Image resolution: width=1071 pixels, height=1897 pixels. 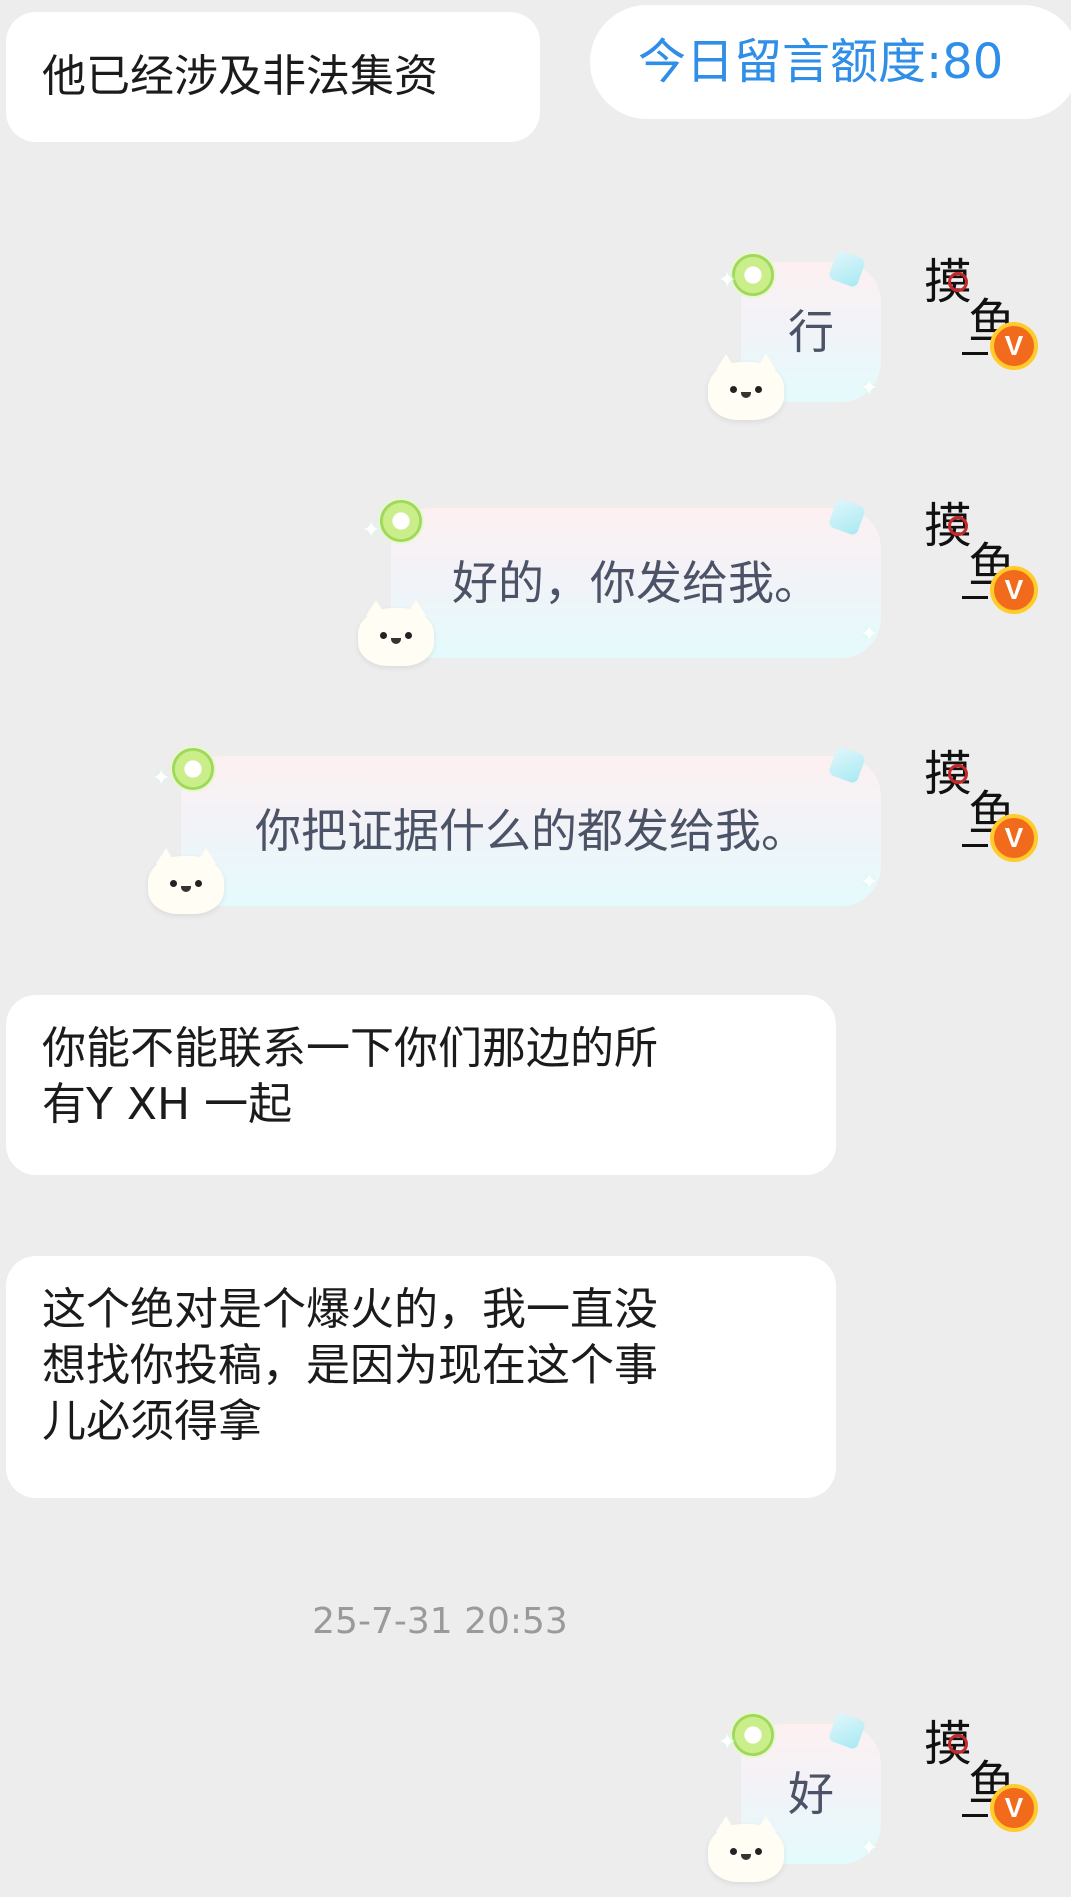 What do you see at coordinates (240, 76) in the screenshot?
I see `message-text: 他已经涉及非法集资` at bounding box center [240, 76].